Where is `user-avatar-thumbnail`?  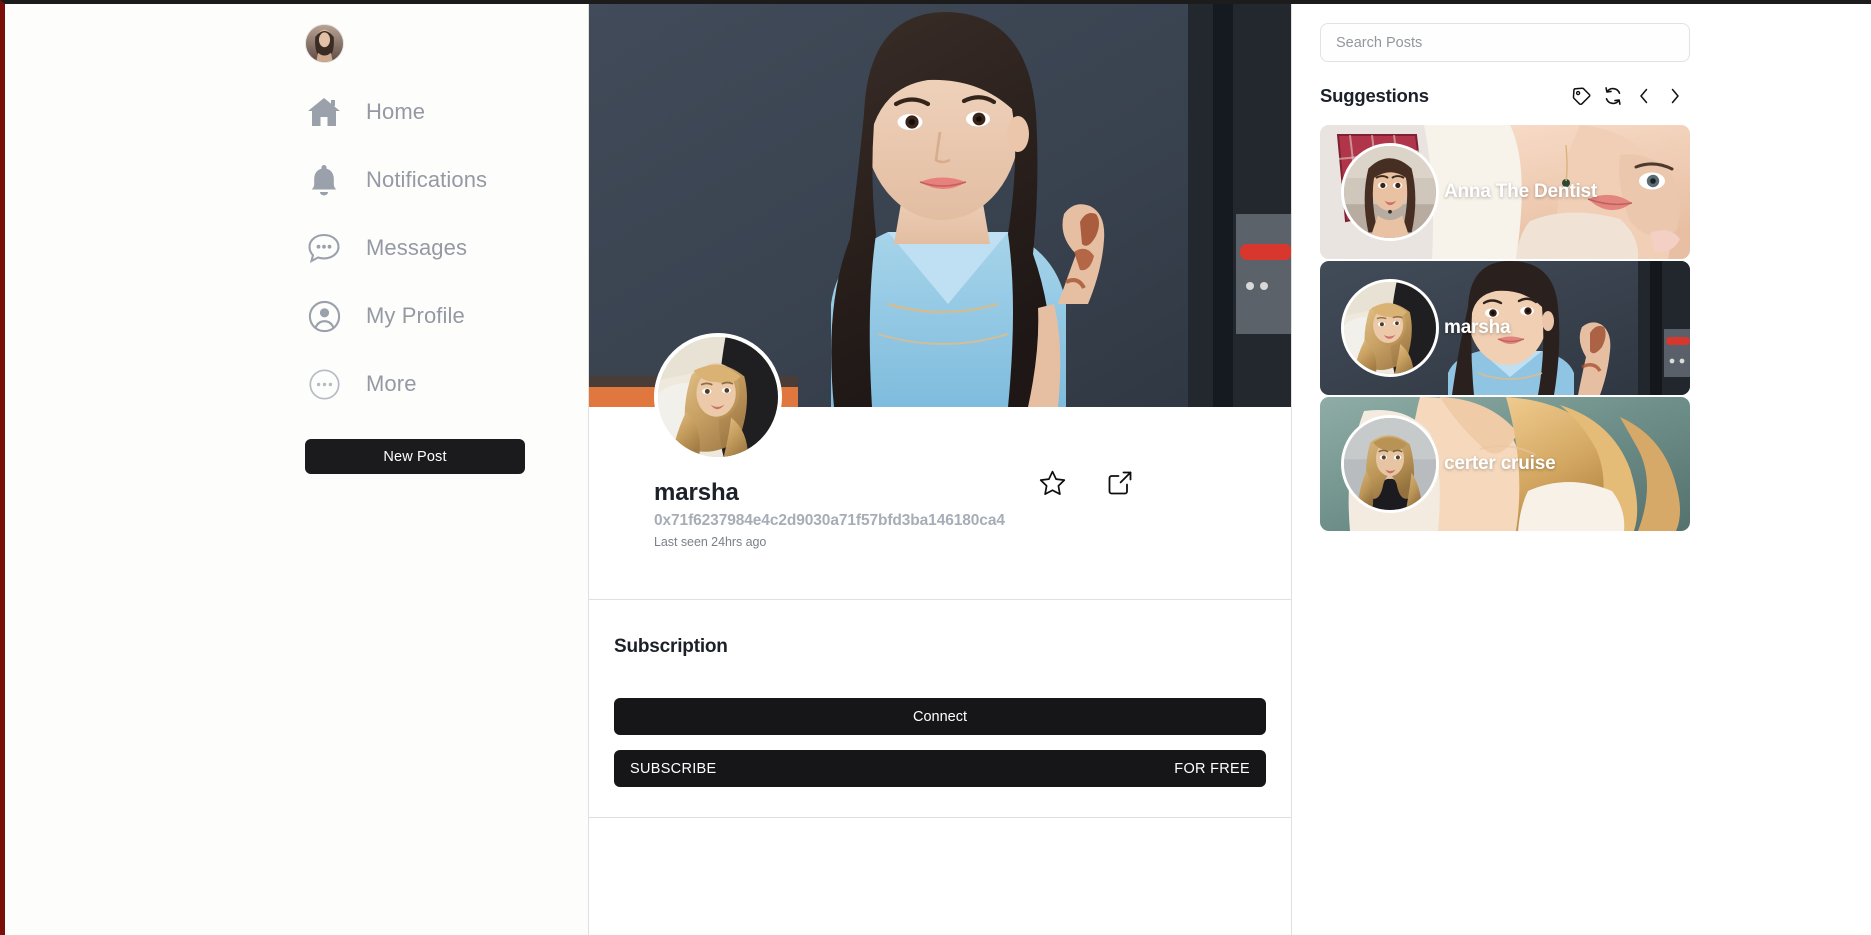
user-avatar-thumbnail is located at coordinates (324, 43).